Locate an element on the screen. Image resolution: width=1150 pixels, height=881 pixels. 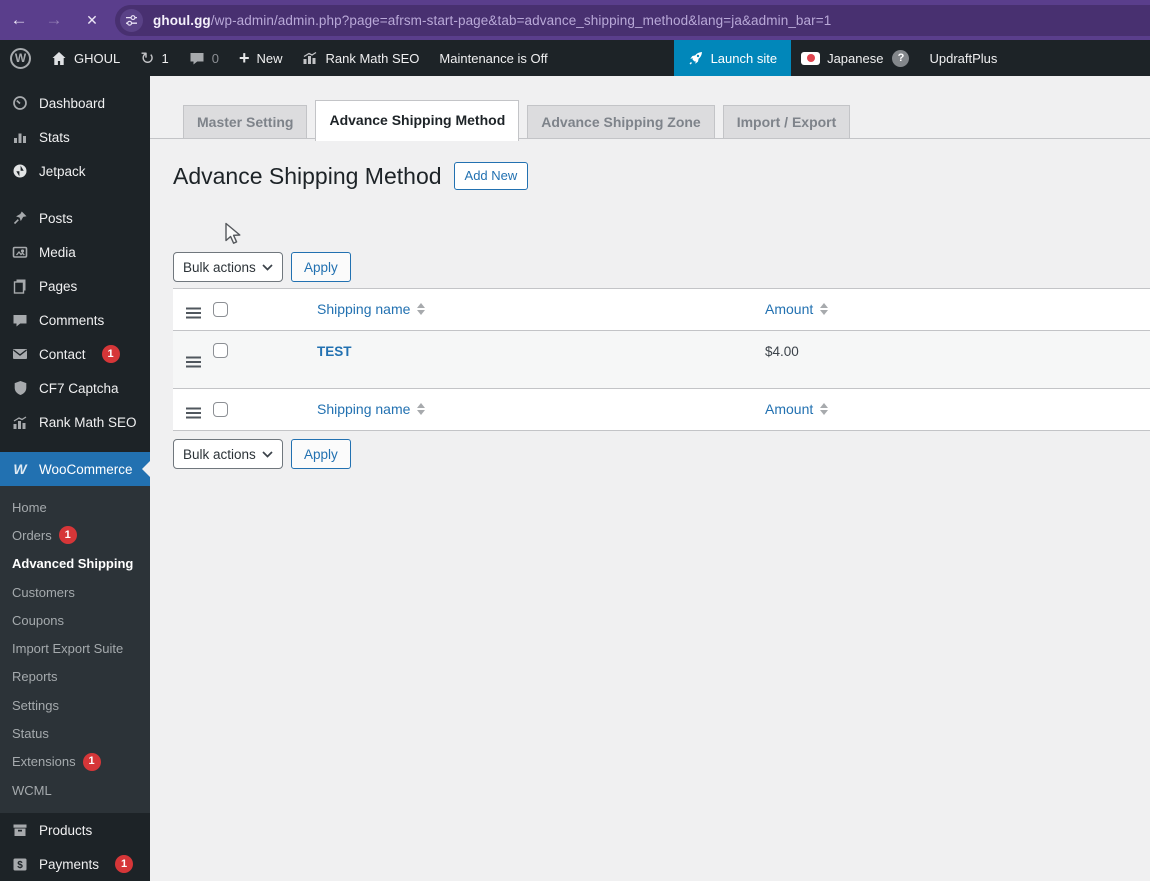
rank-math-menu: Rank Math SEO is located at coordinates (360, 58).